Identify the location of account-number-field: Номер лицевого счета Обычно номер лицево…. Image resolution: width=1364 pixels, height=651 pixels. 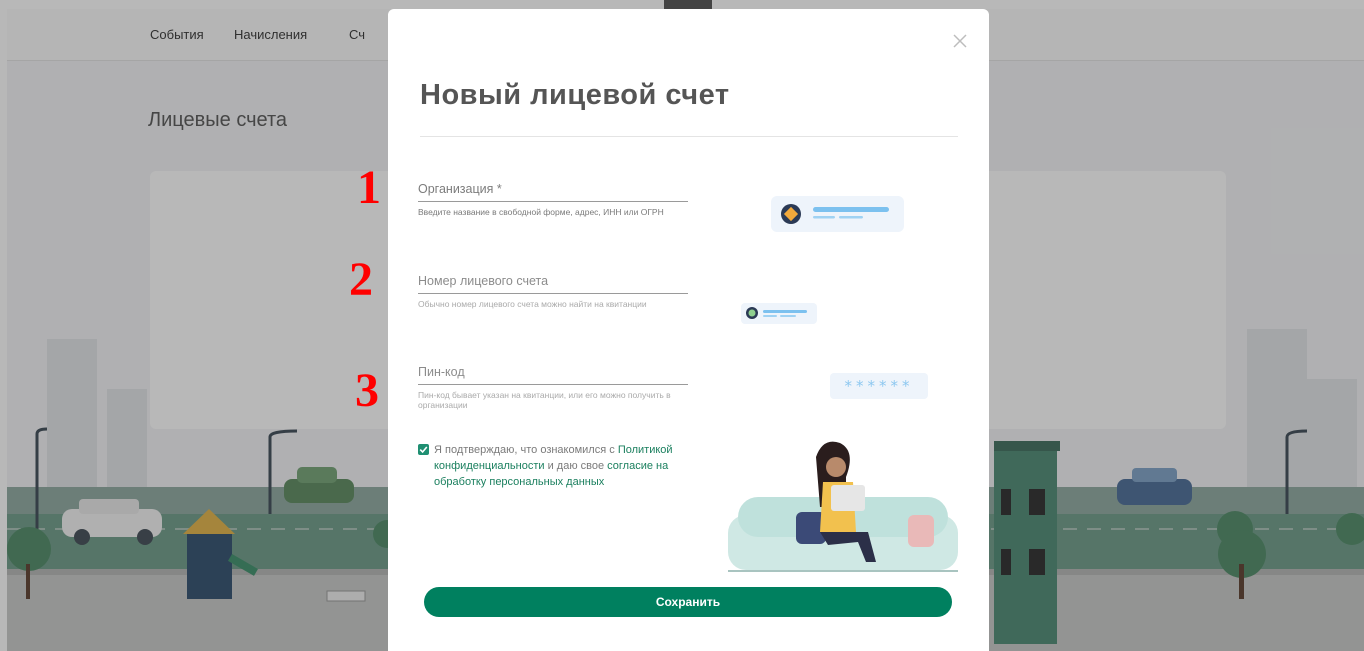
(553, 291).